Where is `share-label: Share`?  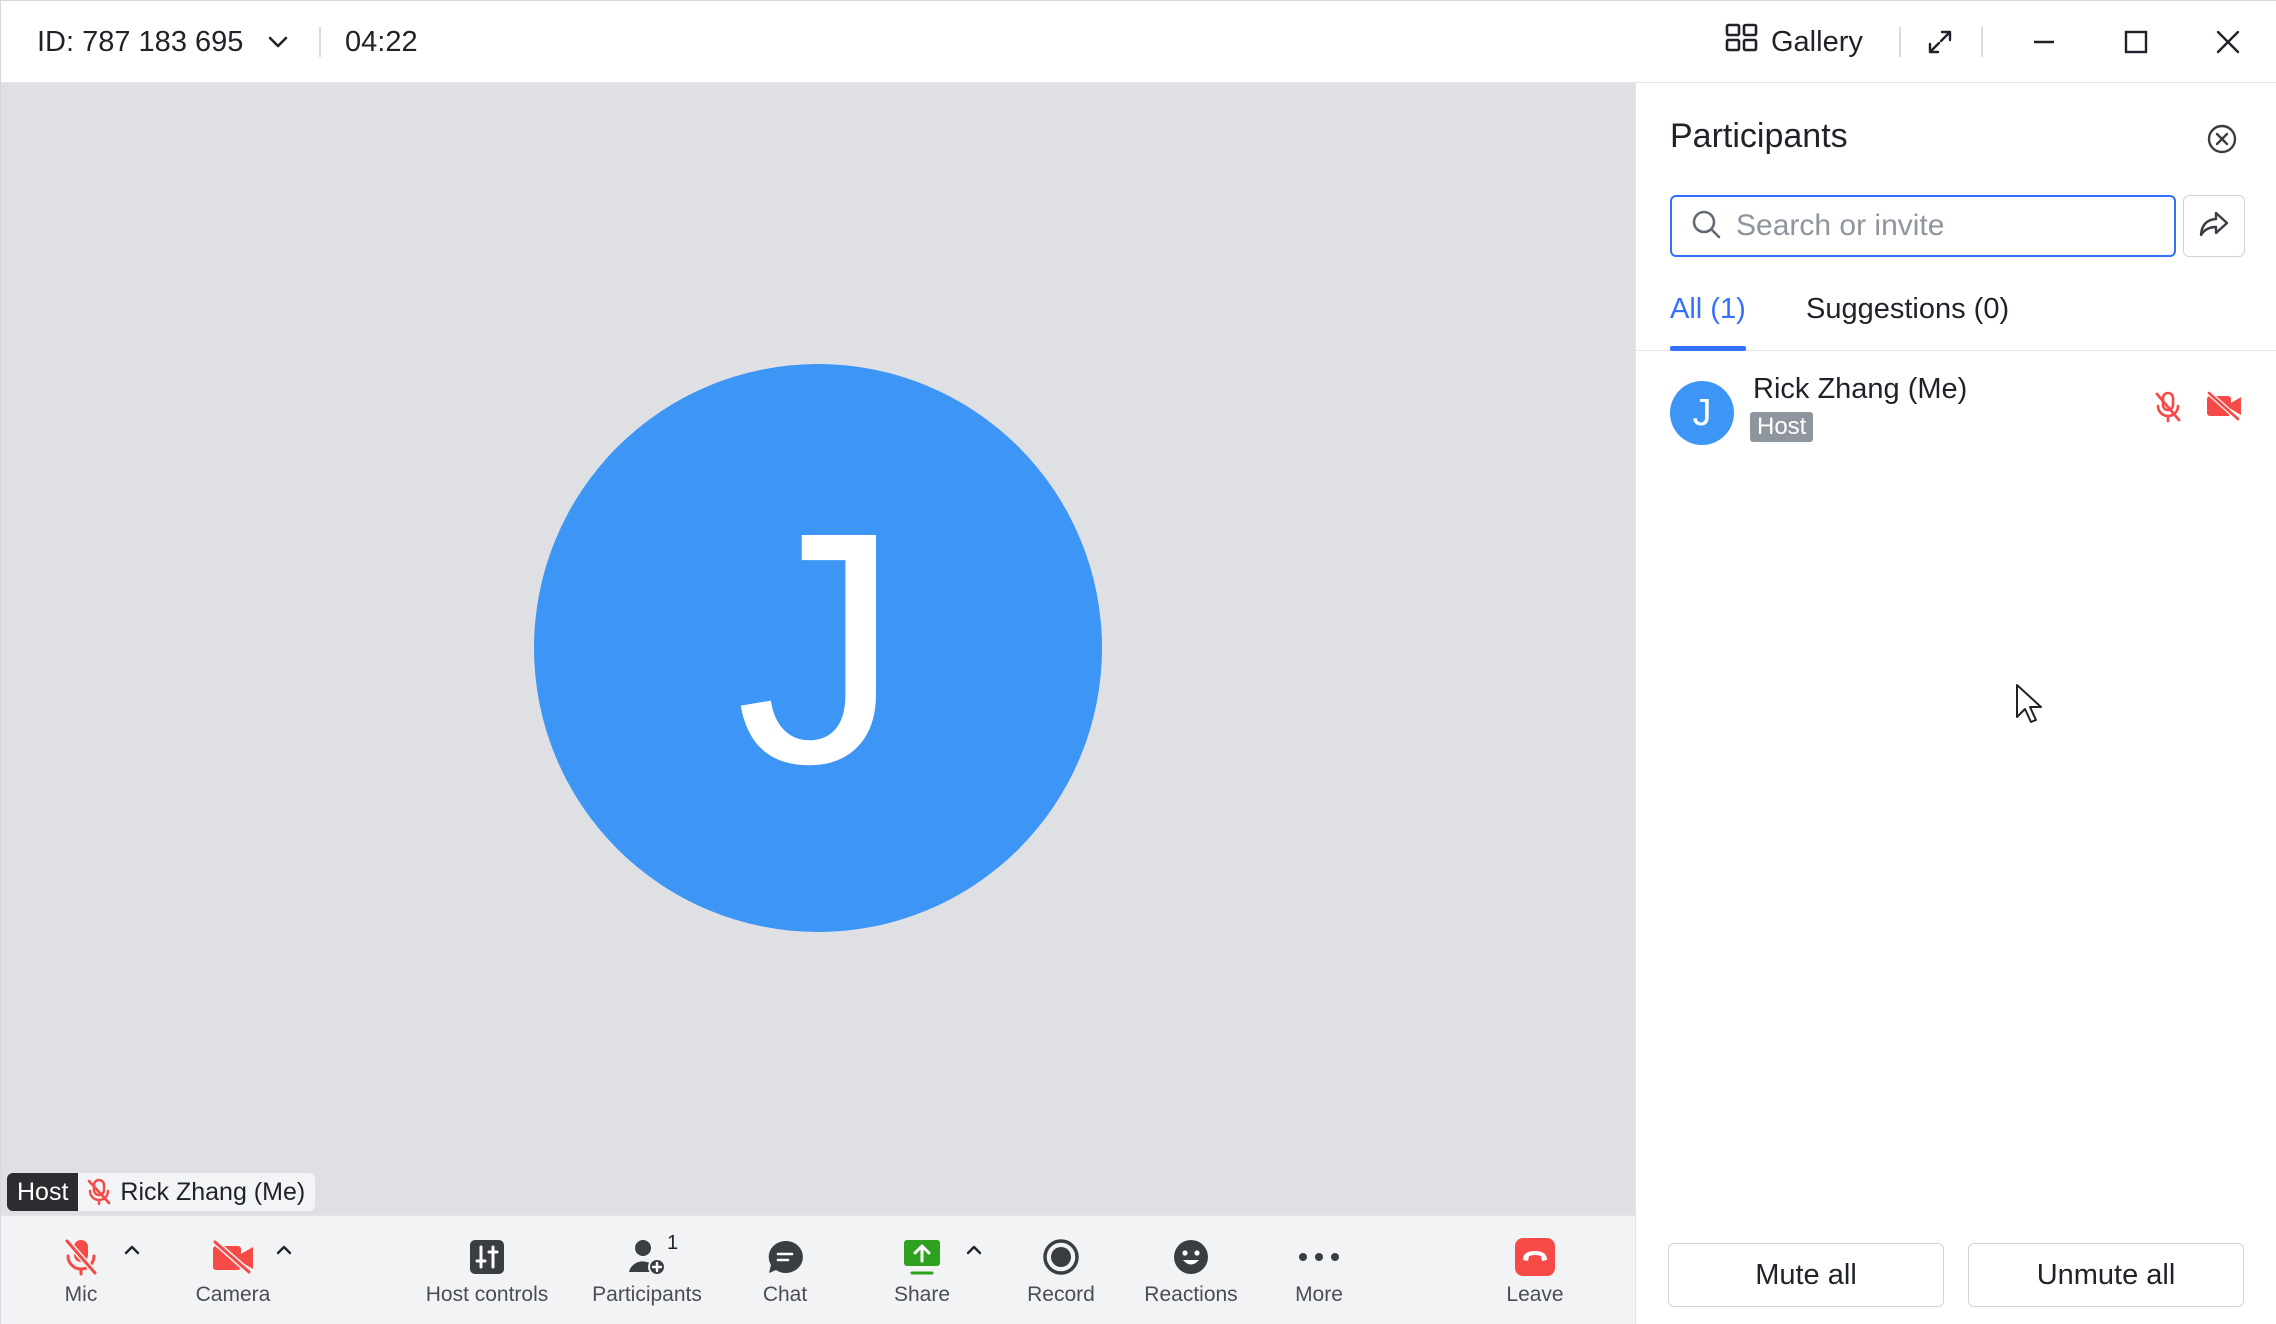
share-label: Share is located at coordinates (922, 1294).